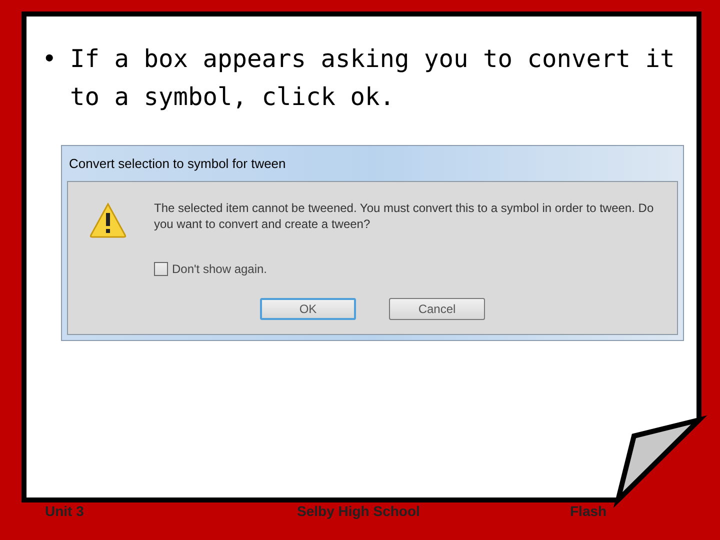 The image size is (720, 540). I want to click on window-title: Convert selection to symbol for tween, so click(177, 163).